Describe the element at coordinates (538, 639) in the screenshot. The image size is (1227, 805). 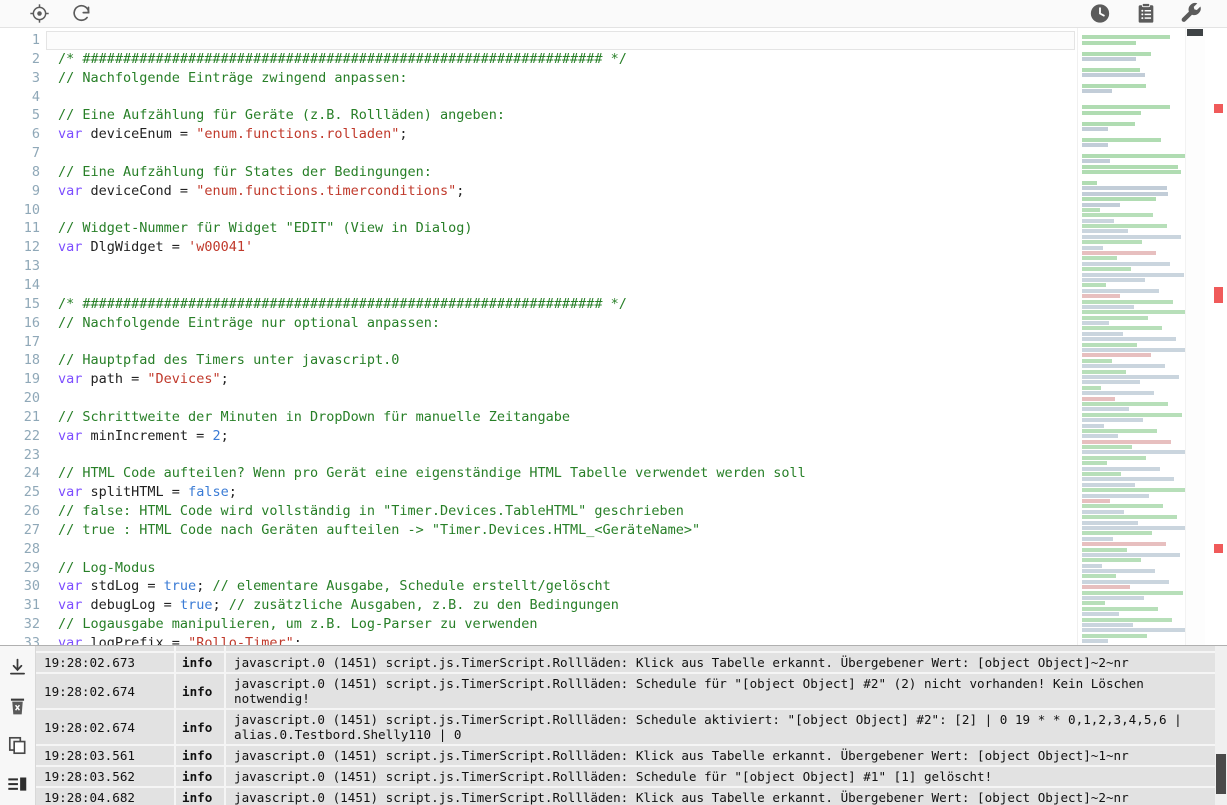
I see `code-line: 33 var logPrefix = "Rollo-Timer";` at that location.